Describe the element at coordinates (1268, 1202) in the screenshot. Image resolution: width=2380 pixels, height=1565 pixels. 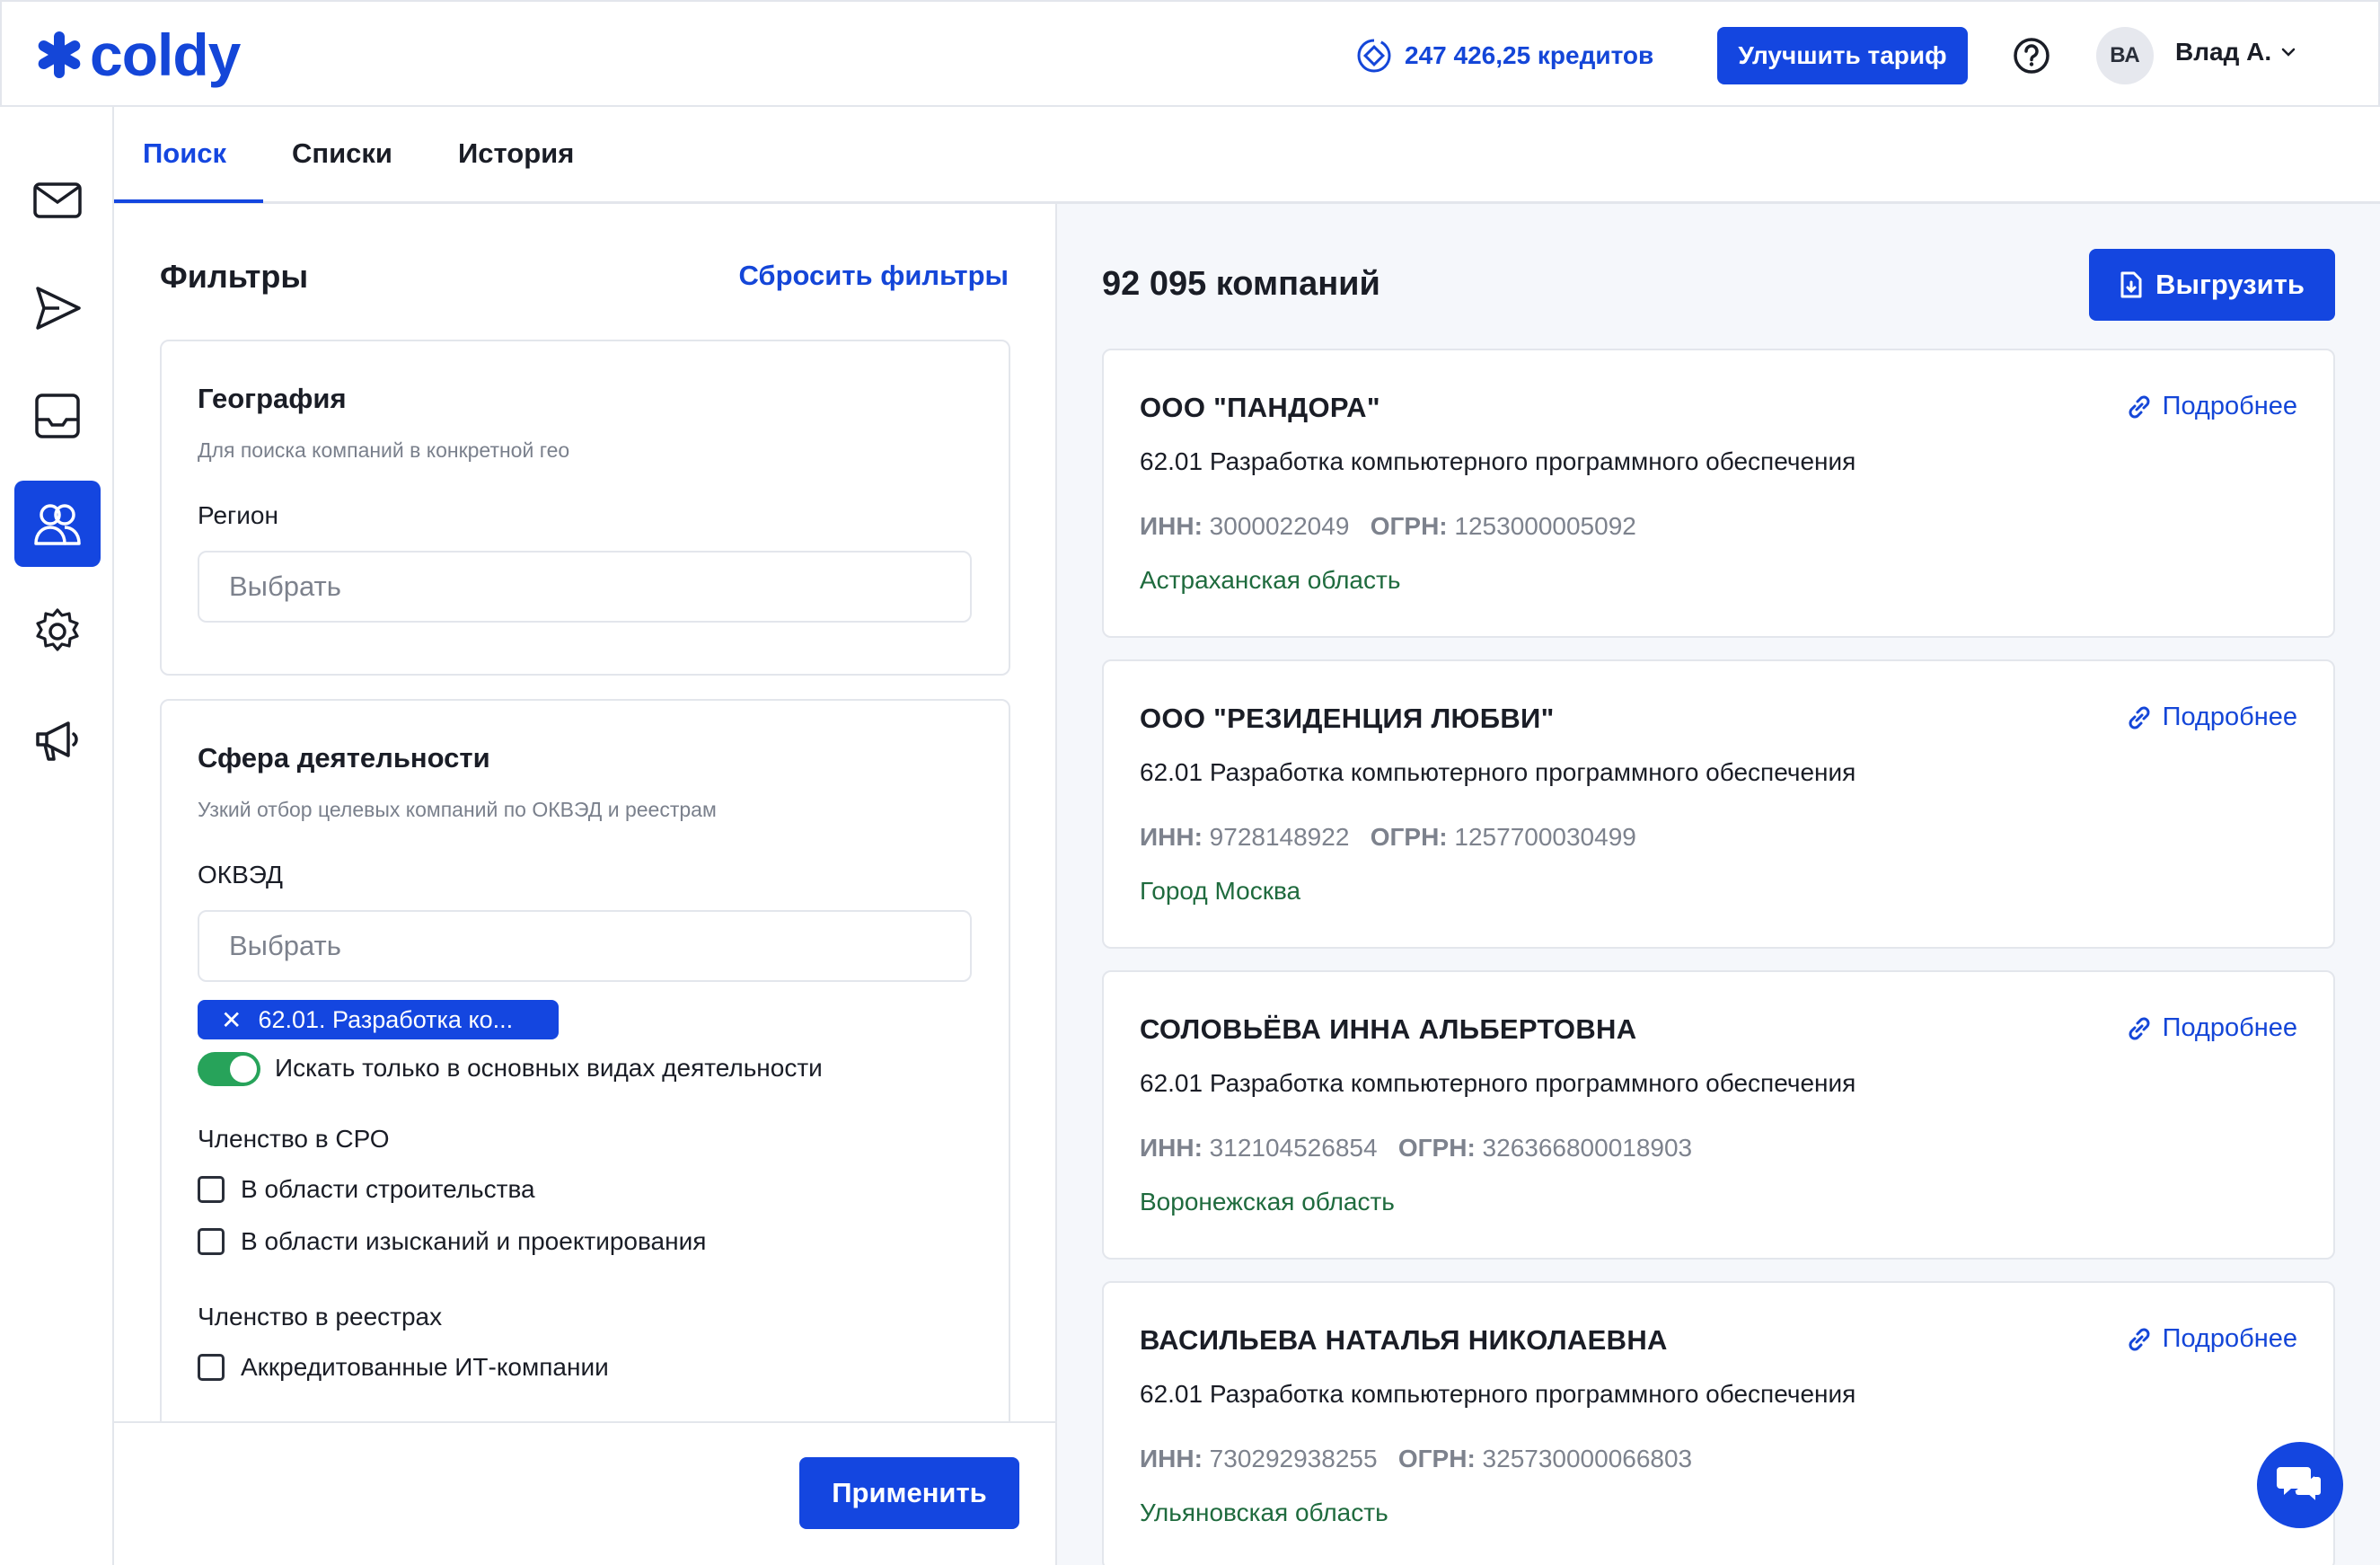
I see `company-region: Воронежская область` at that location.